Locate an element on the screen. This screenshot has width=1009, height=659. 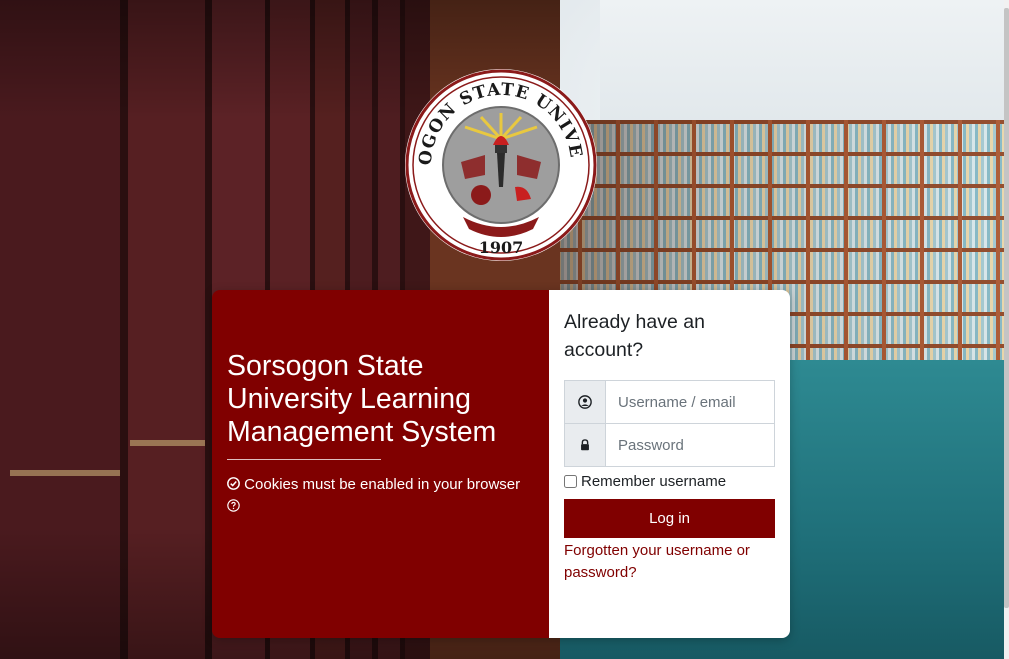
cookie-notice-text: Cookies must be enabled in your browser is located at coordinates (382, 484).